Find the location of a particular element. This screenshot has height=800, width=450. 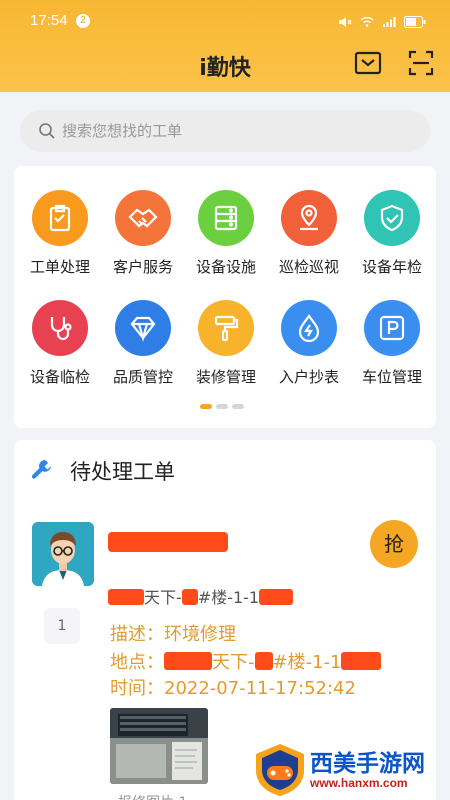

location-part: 天下- is located at coordinates (233, 662).